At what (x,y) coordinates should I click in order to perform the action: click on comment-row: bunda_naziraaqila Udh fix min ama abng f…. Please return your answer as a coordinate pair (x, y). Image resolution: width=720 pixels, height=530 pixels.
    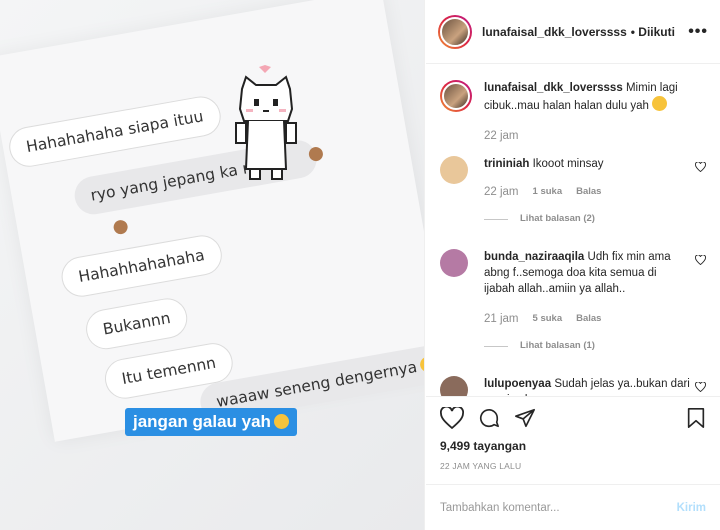
    Looking at the image, I should click on (573, 301).